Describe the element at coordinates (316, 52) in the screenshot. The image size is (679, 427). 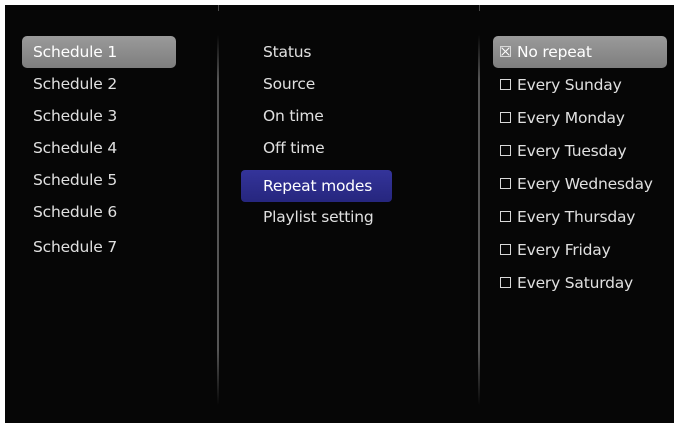
I see `setting-status: Status` at that location.